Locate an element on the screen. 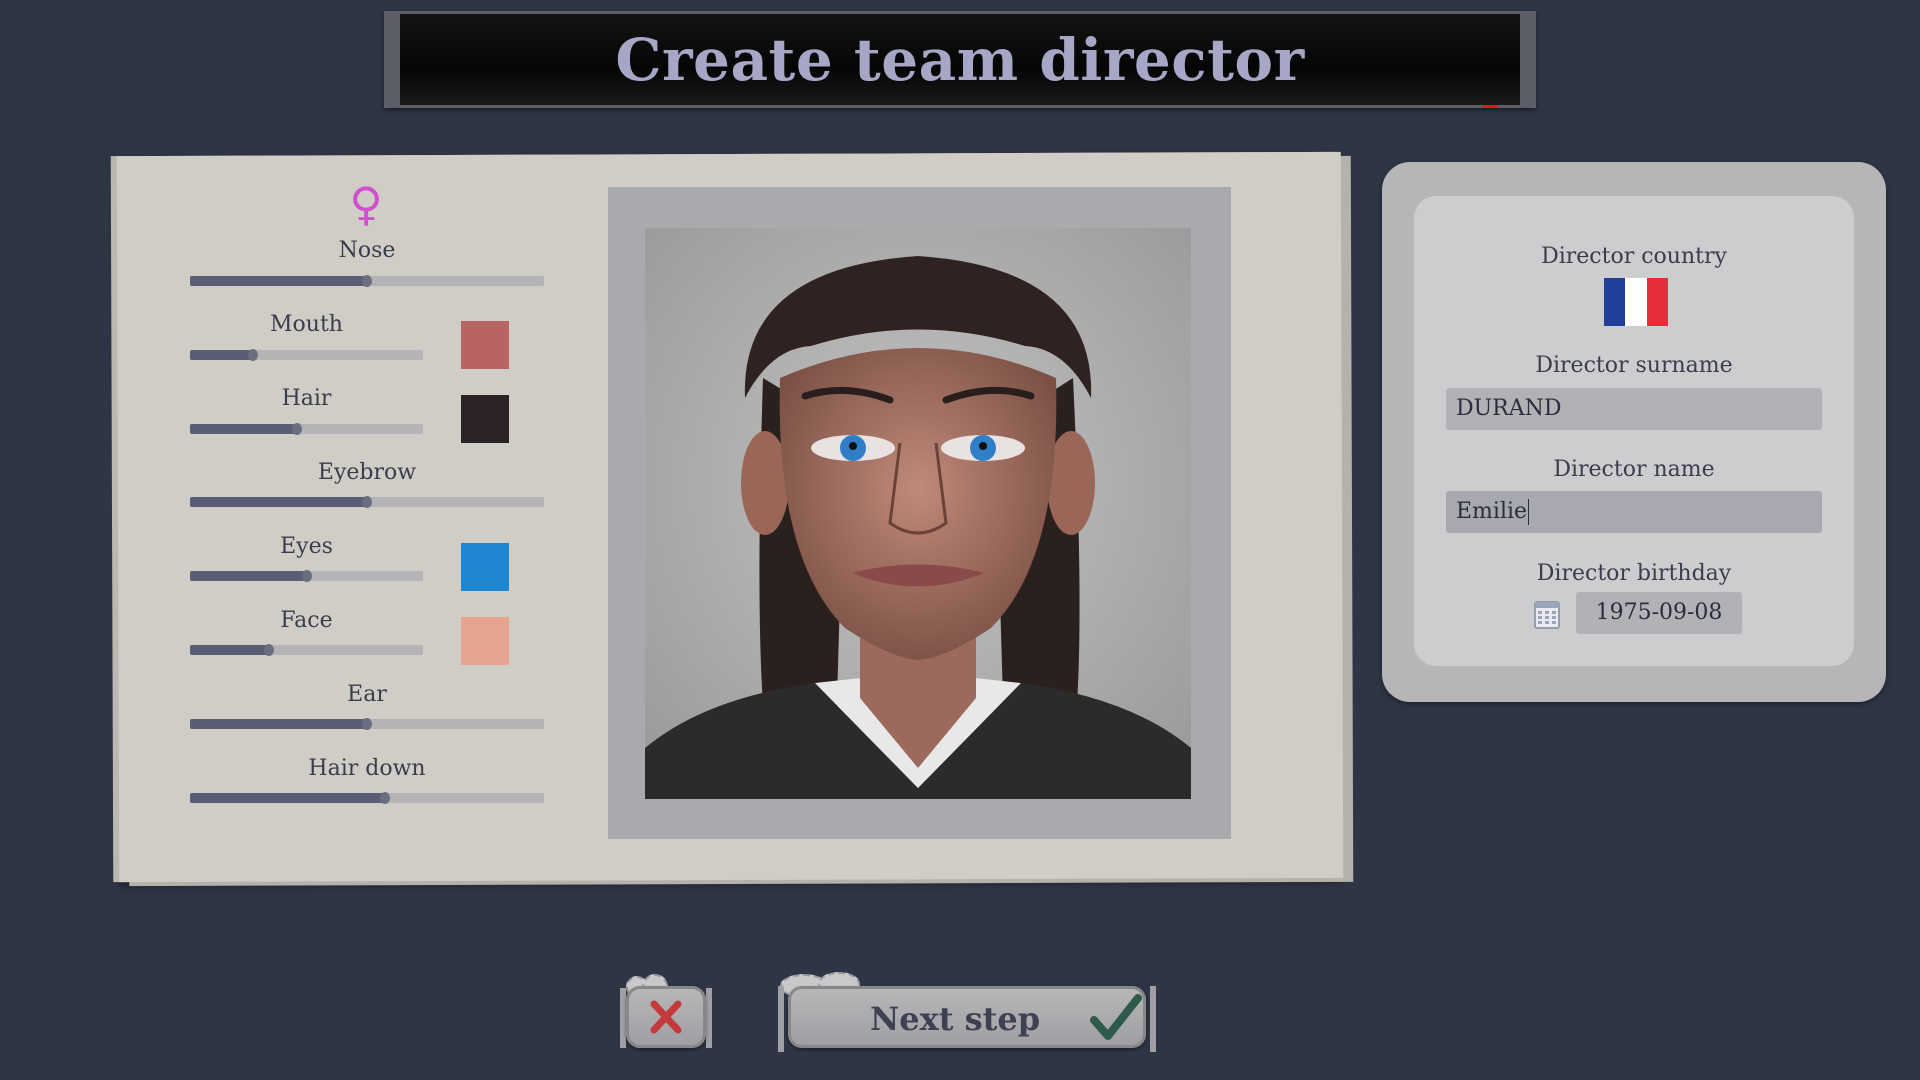  hair-down-slider-handle is located at coordinates (384, 798).